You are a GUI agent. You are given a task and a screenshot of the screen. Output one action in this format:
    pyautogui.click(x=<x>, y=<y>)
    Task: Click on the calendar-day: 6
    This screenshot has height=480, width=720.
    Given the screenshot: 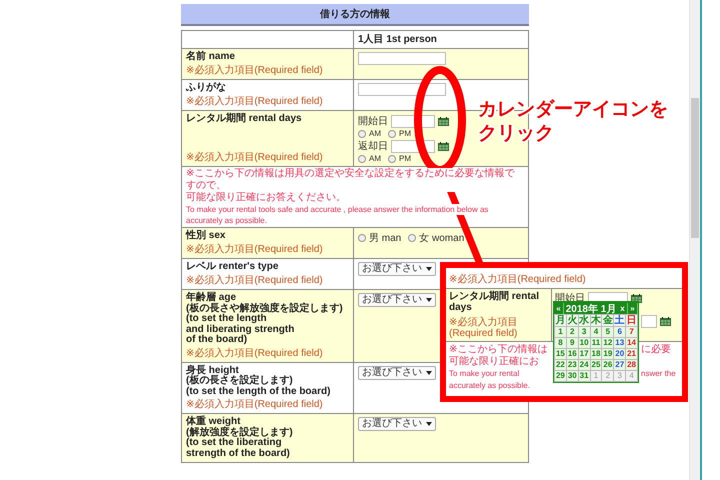 What is the action you would take?
    pyautogui.click(x=620, y=332)
    